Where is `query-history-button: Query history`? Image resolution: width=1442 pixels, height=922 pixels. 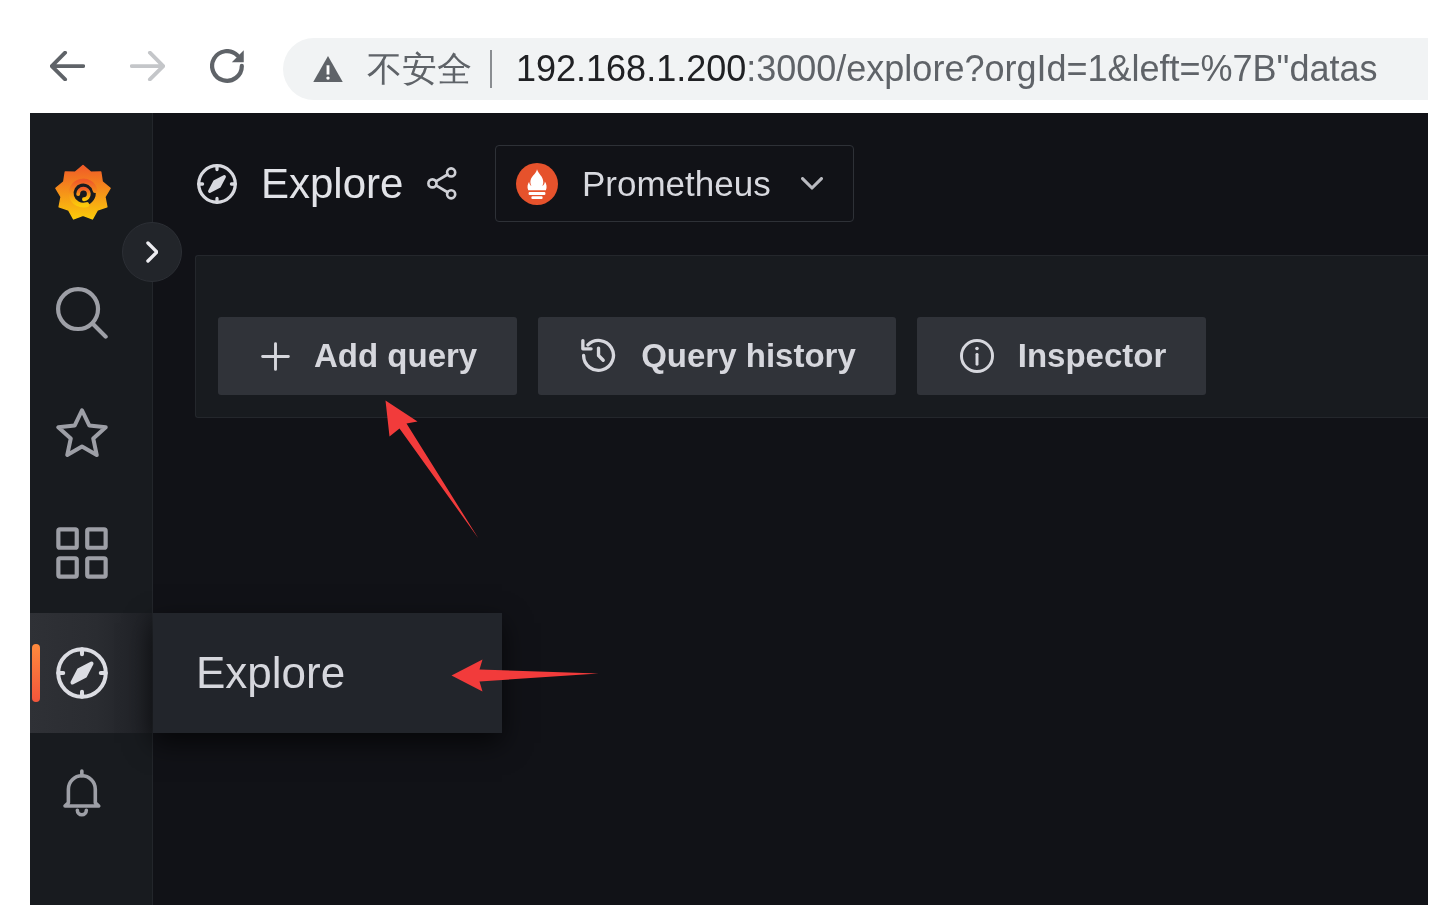
query-history-button: Query history is located at coordinates (717, 356).